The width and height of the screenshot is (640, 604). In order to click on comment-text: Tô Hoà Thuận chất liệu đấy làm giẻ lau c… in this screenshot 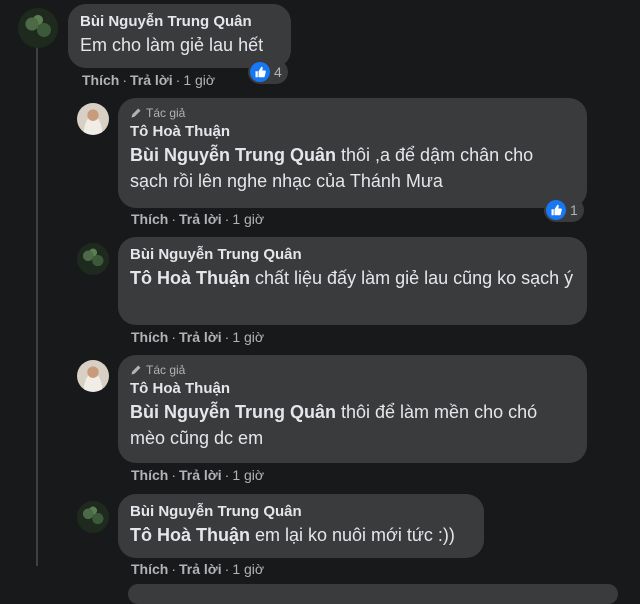, I will do `click(352, 278)`.